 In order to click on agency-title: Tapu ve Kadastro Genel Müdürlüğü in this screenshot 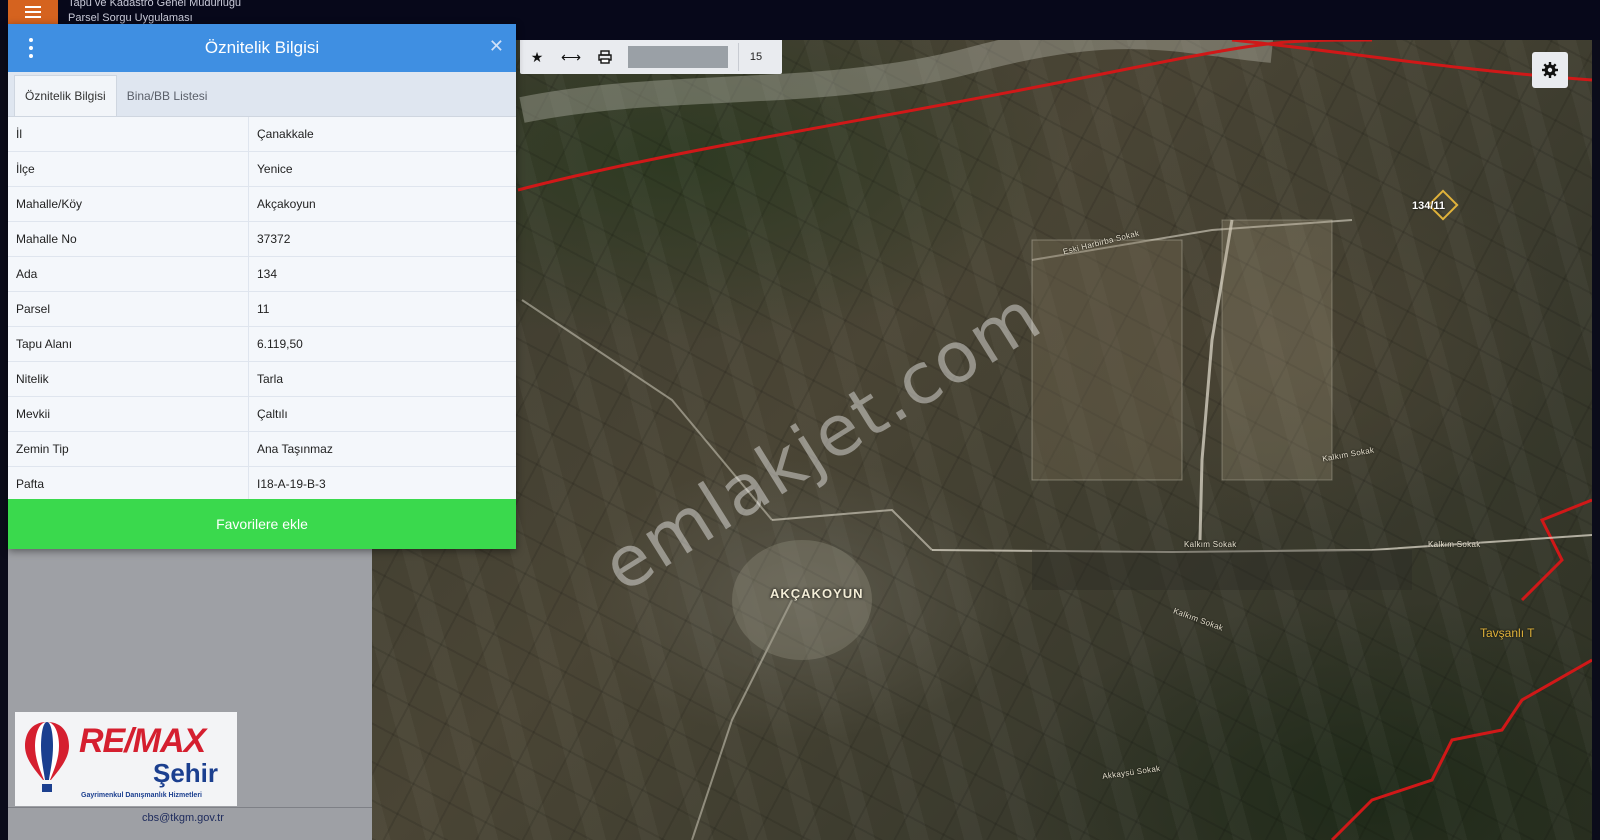, I will do `click(155, 4)`.